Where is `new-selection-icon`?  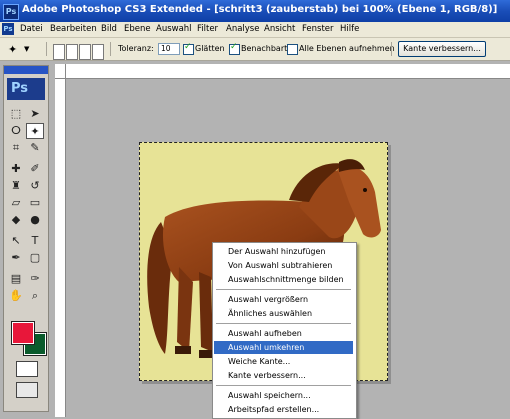
new-selection-icon is located at coordinates (59, 52).